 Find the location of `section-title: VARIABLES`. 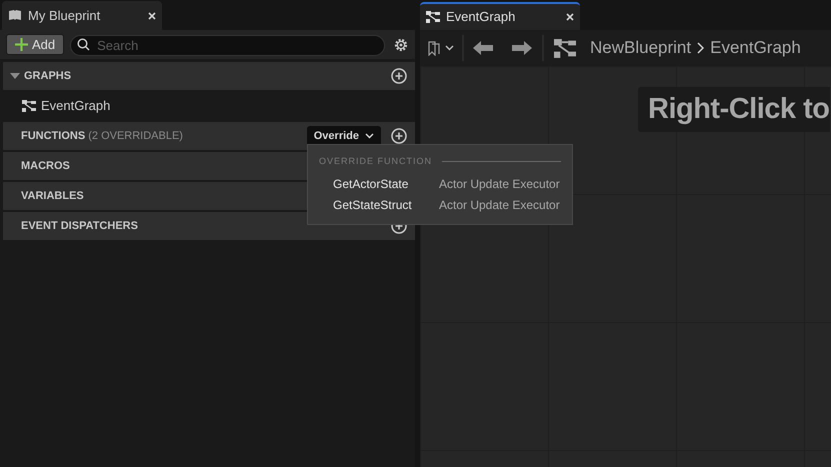

section-title: VARIABLES is located at coordinates (52, 196).